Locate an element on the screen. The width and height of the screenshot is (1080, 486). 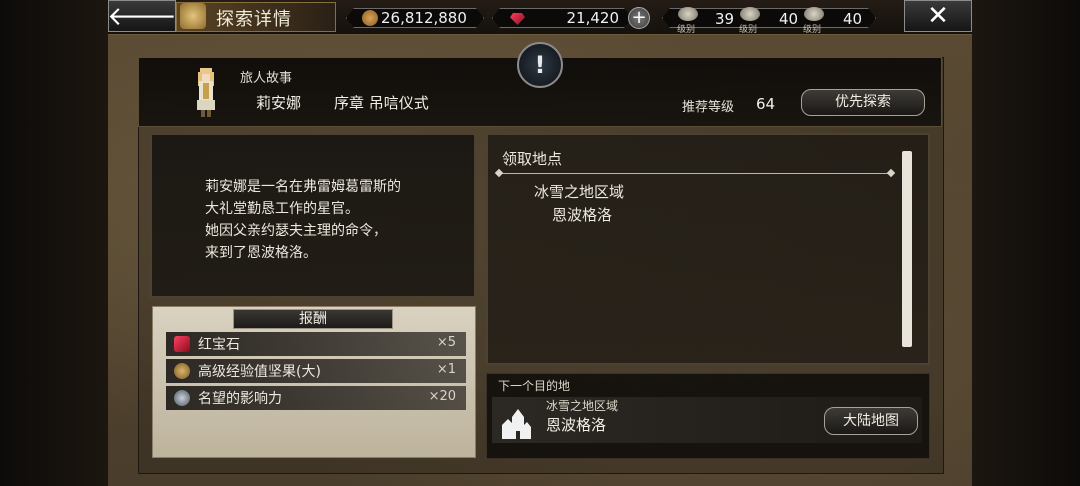
reward-row: 名望的影响力 ×20 is located at coordinates (316, 398).